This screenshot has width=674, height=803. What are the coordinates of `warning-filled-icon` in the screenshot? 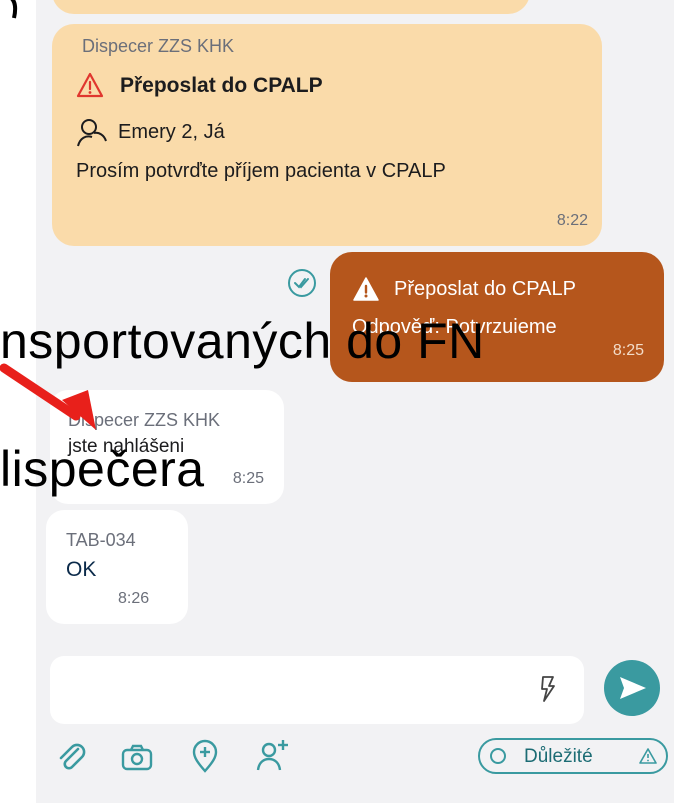 It's located at (366, 289).